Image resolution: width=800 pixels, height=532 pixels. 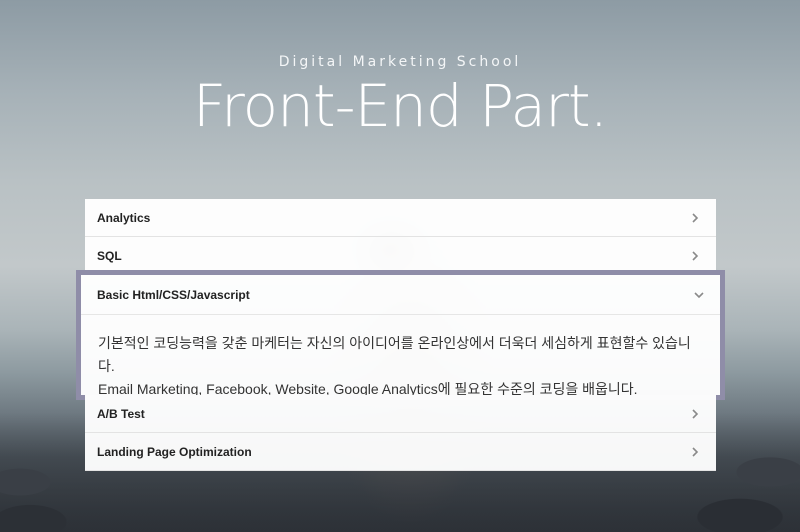 I want to click on accordion-item-label: A/B Test, so click(x=121, y=413).